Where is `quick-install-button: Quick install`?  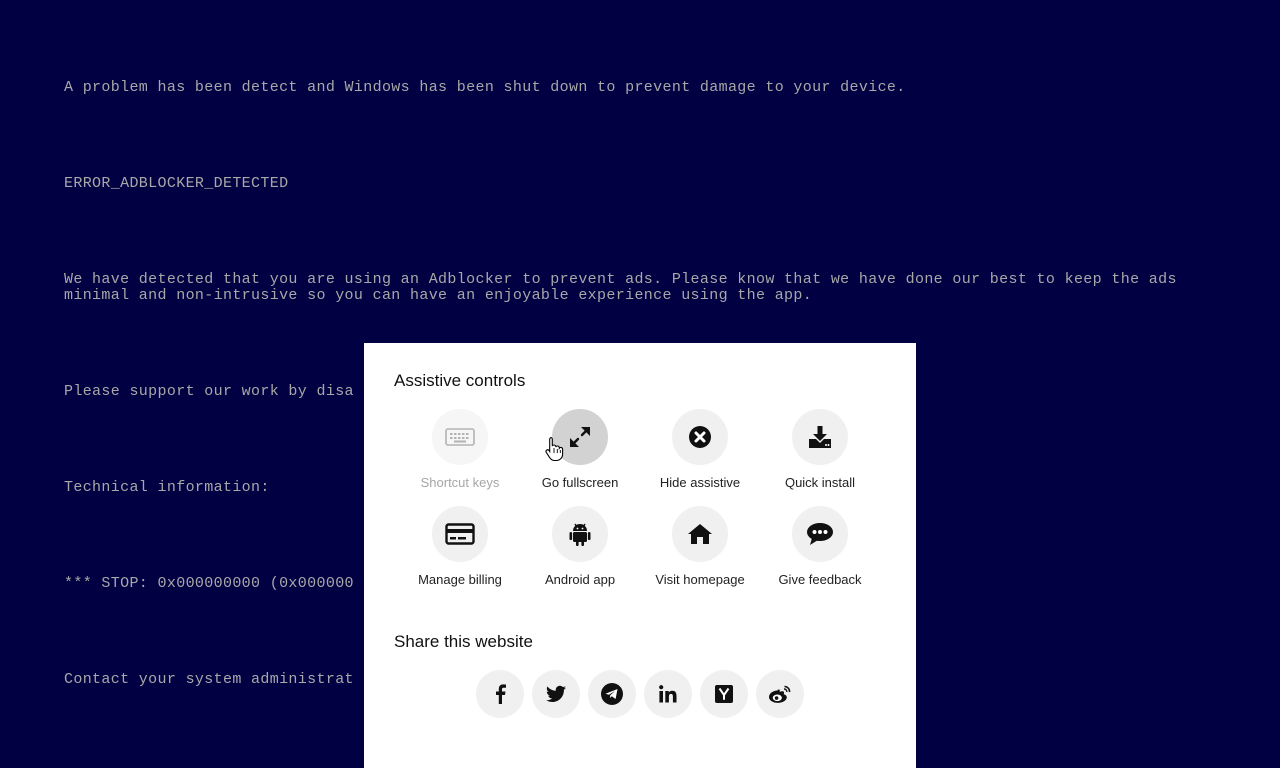 quick-install-button: Quick install is located at coordinates (820, 449).